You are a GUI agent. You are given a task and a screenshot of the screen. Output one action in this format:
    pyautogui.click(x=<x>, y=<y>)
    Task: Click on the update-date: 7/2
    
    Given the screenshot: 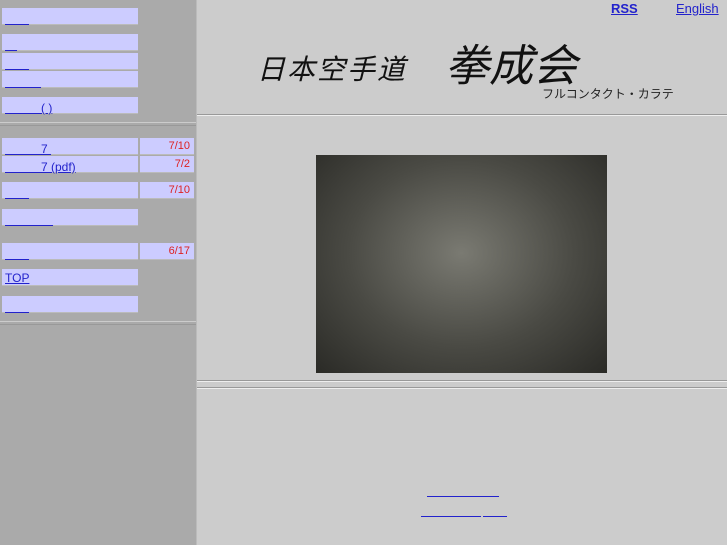 What is the action you would take?
    pyautogui.click(x=167, y=164)
    